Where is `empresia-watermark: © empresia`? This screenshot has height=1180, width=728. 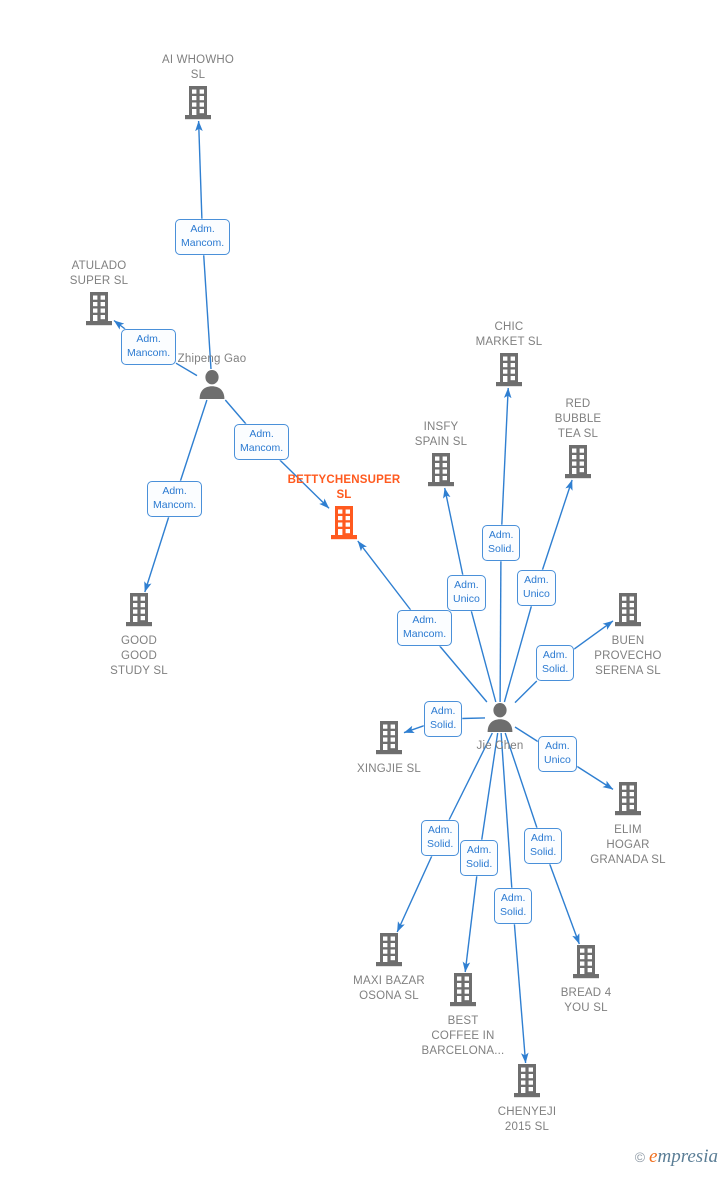 empresia-watermark: © empresia is located at coordinates (676, 1156).